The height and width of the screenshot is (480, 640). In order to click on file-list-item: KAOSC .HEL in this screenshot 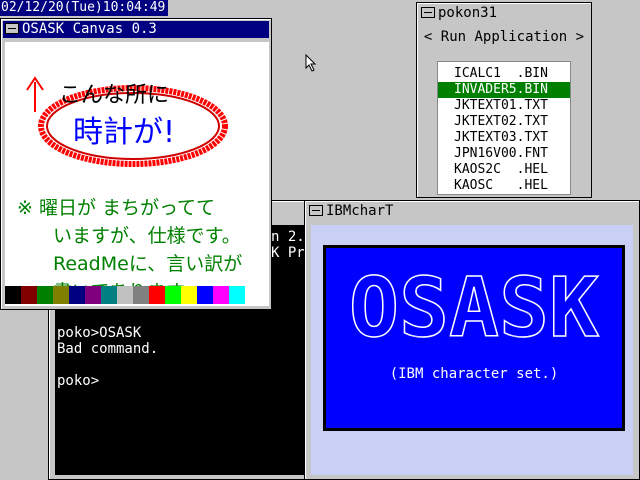, I will do `click(504, 186)`.